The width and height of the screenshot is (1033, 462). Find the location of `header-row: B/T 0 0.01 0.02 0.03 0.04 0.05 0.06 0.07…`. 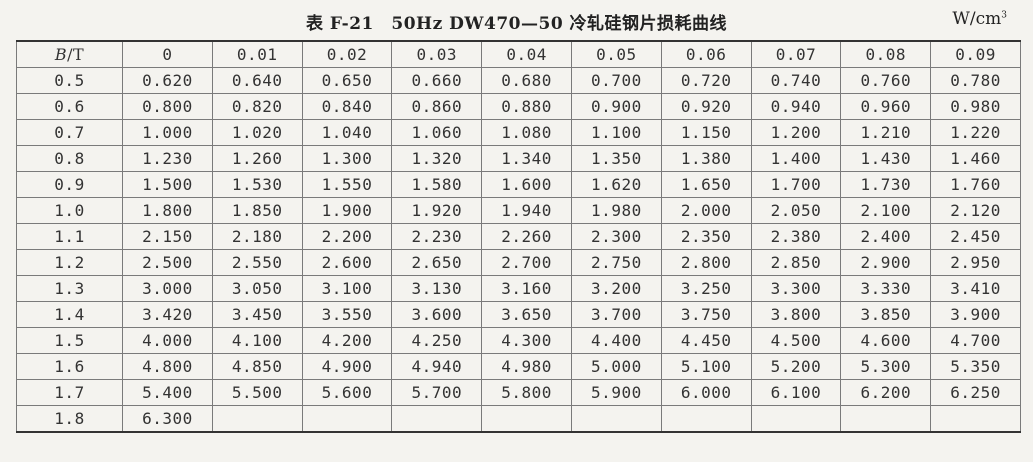

header-row: B/T 0 0.01 0.02 0.03 0.04 0.05 0.06 0.07… is located at coordinates (518, 54).